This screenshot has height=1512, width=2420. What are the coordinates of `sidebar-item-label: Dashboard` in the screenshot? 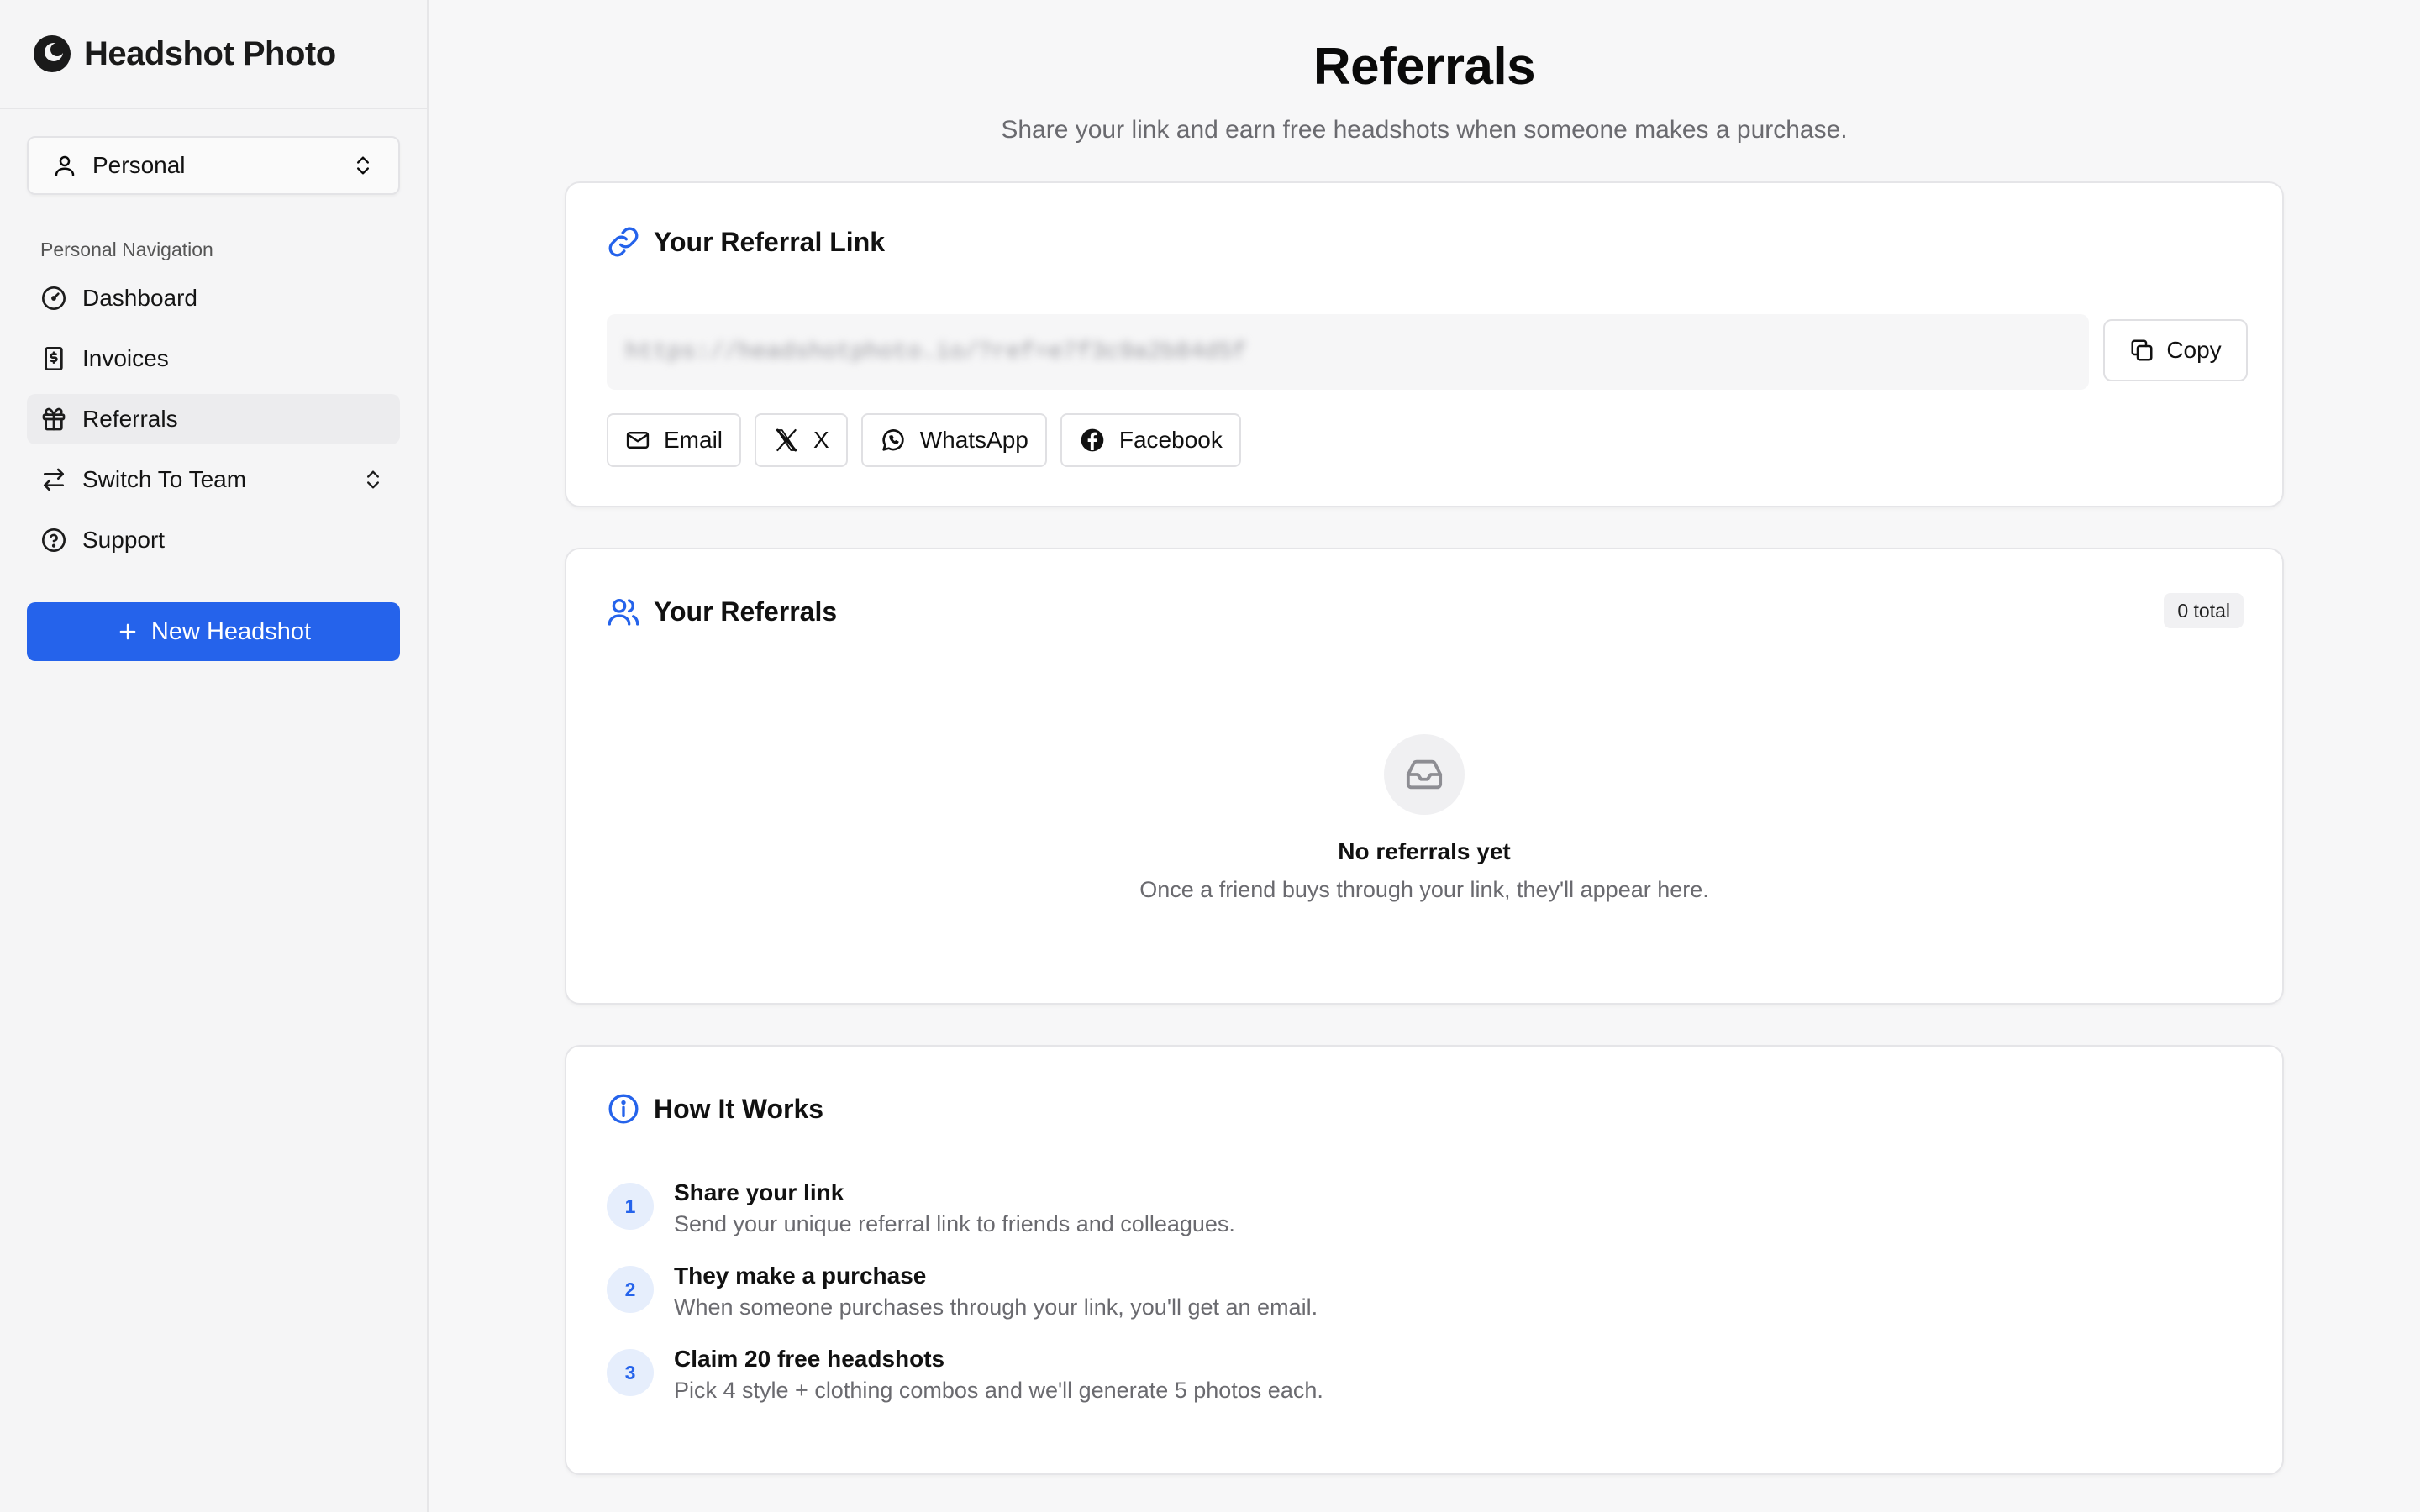 It's located at (139, 298).